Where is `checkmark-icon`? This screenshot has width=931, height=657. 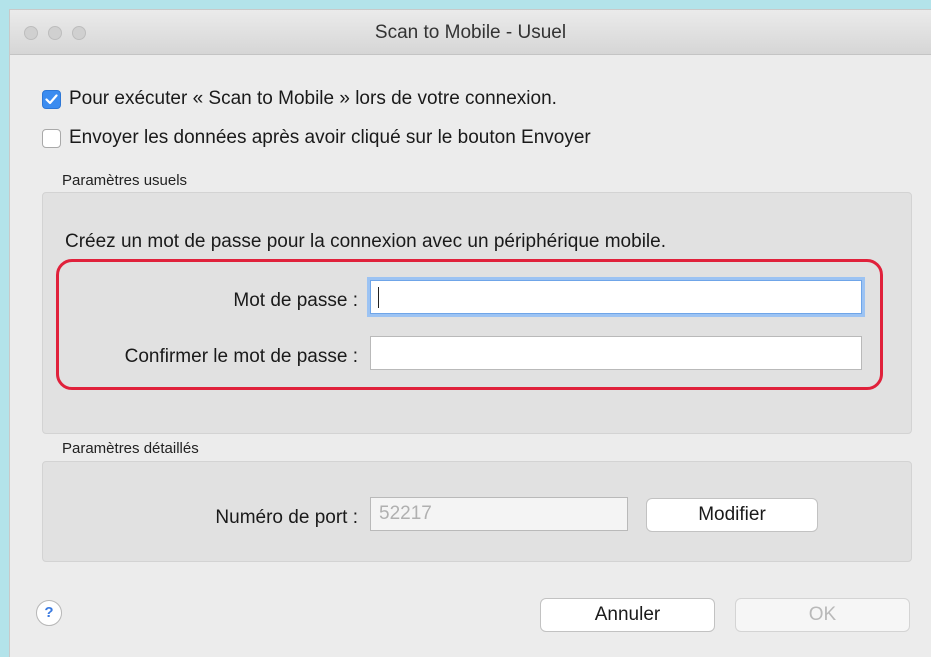
checkmark-icon is located at coordinates (51, 99).